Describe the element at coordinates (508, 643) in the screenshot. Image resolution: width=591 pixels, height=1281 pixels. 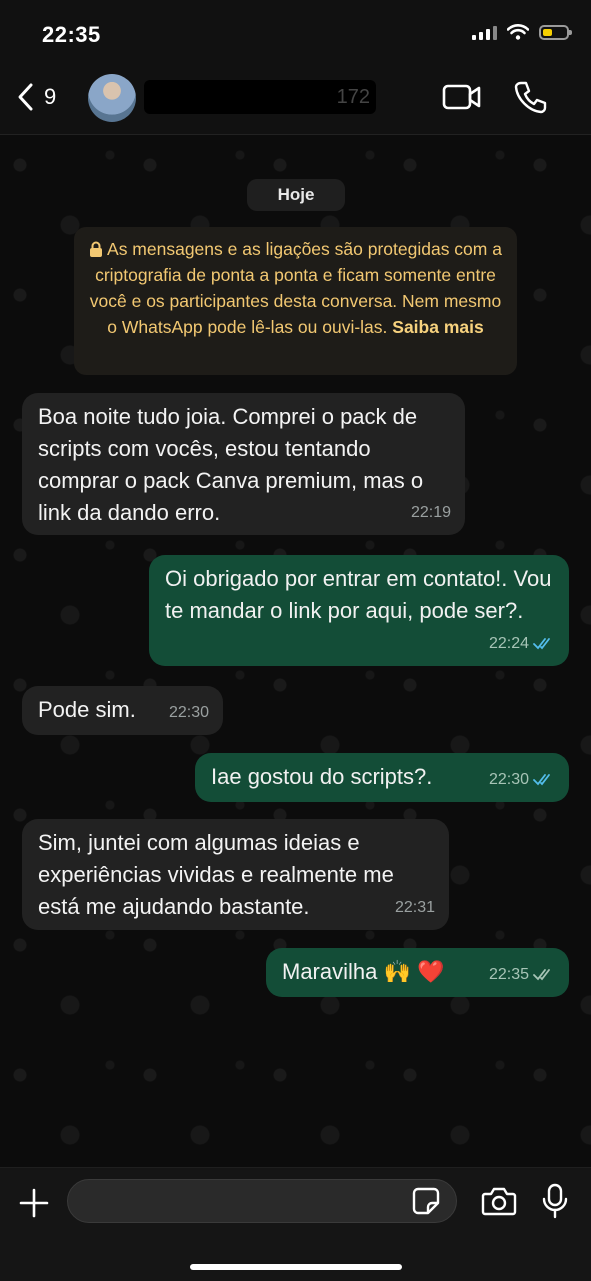
I see `message-time: 22:24` at that location.